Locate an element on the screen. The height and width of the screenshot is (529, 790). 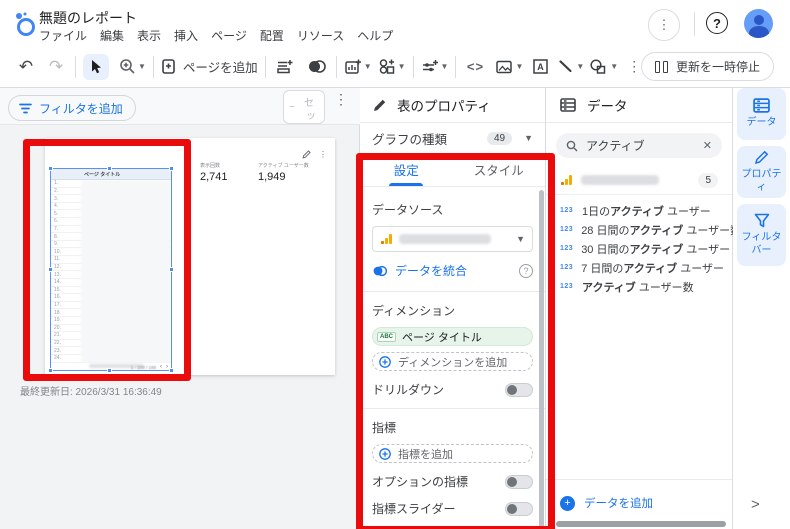
text-box-button: A is located at coordinates (540, 67).